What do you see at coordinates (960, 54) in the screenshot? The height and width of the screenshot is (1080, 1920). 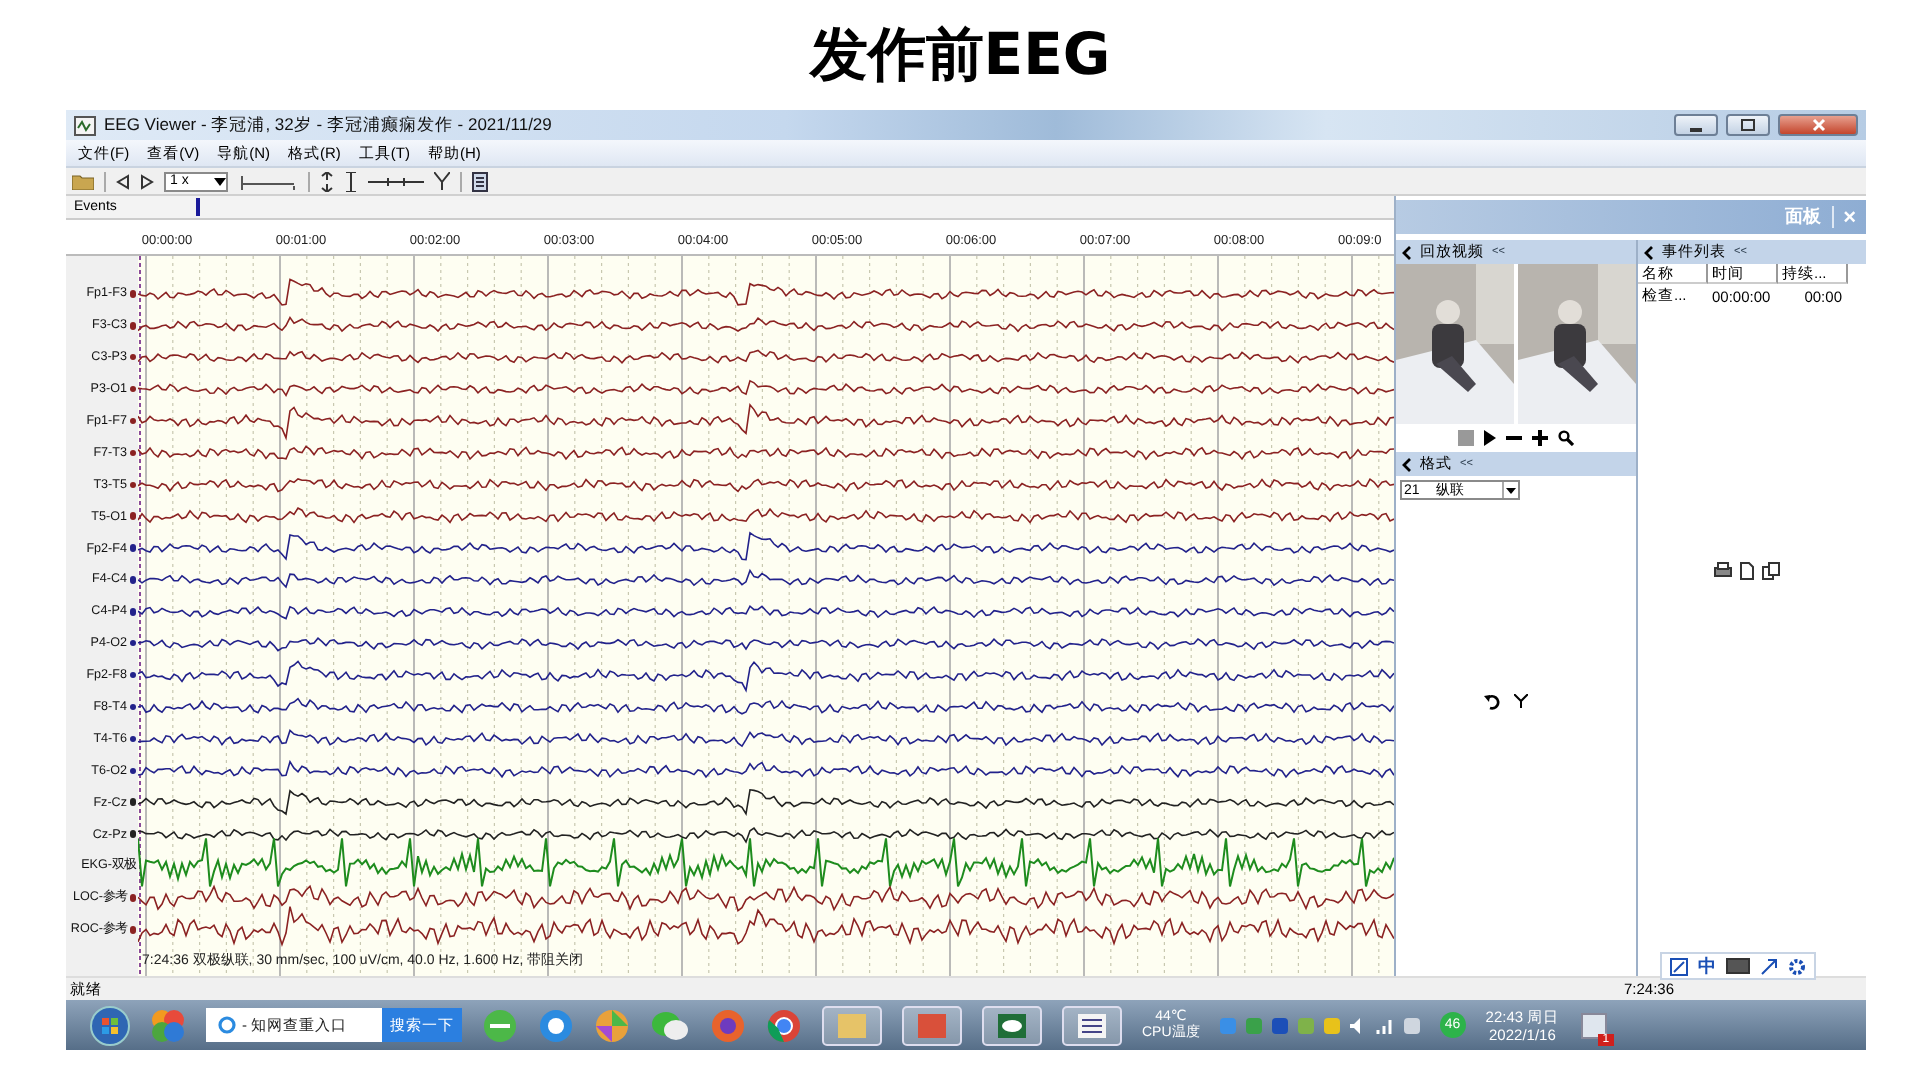 I see `slide-title: 发作前EEG` at bounding box center [960, 54].